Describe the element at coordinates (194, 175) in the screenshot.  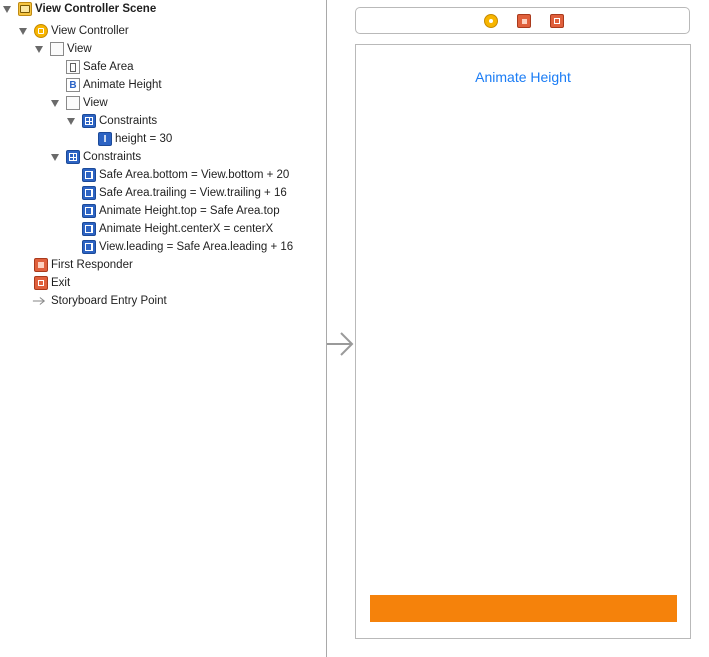
I see `outline-item-label: Safe Area.bottom = View.bottom + 20` at that location.